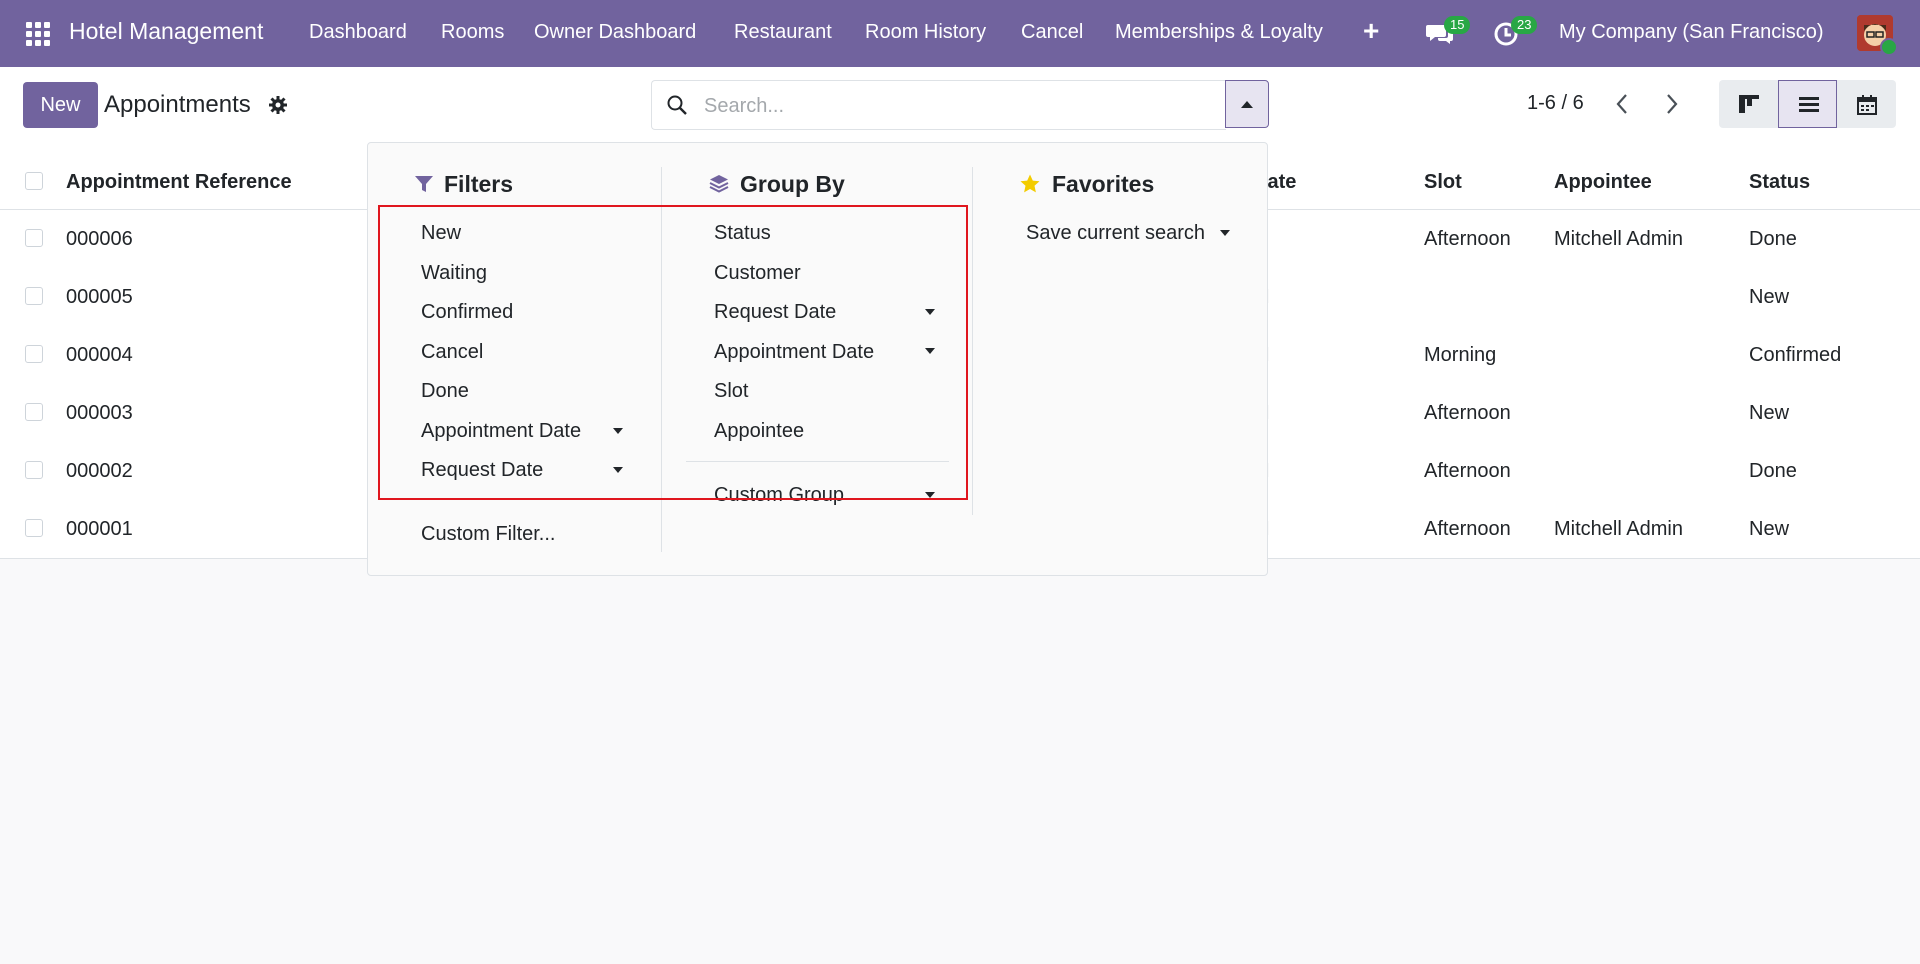  I want to click on new-button: New, so click(60, 105).